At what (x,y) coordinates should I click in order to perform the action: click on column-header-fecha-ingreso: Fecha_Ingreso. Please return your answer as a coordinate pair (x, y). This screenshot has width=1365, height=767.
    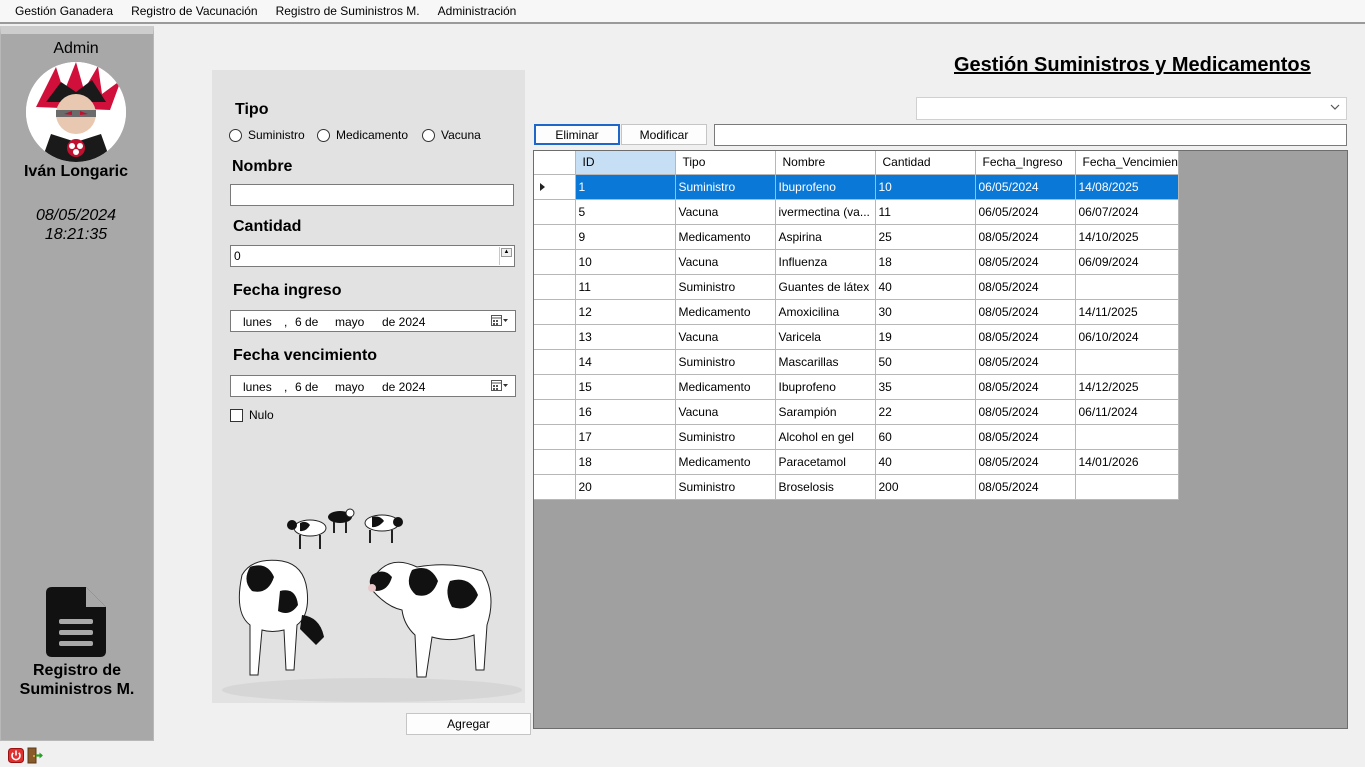
    Looking at the image, I should click on (1025, 163).